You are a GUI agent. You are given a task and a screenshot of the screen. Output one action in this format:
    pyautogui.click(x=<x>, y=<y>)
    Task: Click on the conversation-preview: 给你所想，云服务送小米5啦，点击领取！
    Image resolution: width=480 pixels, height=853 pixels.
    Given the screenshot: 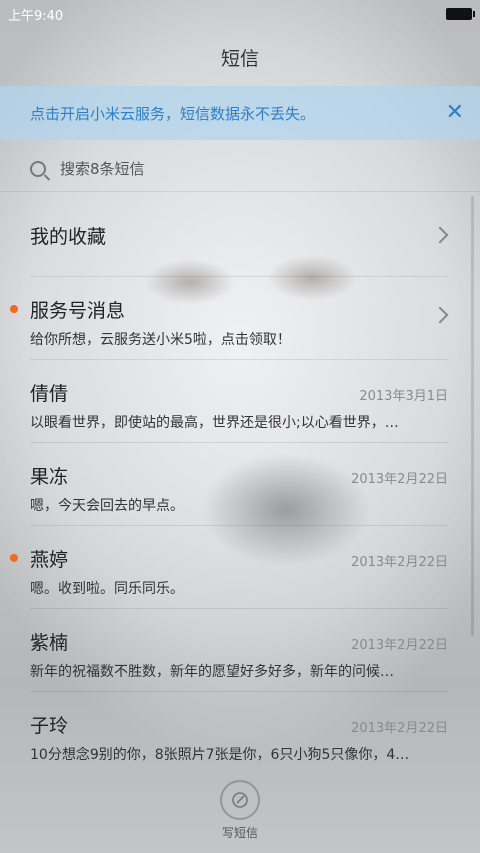 What is the action you would take?
    pyautogui.click(x=160, y=340)
    